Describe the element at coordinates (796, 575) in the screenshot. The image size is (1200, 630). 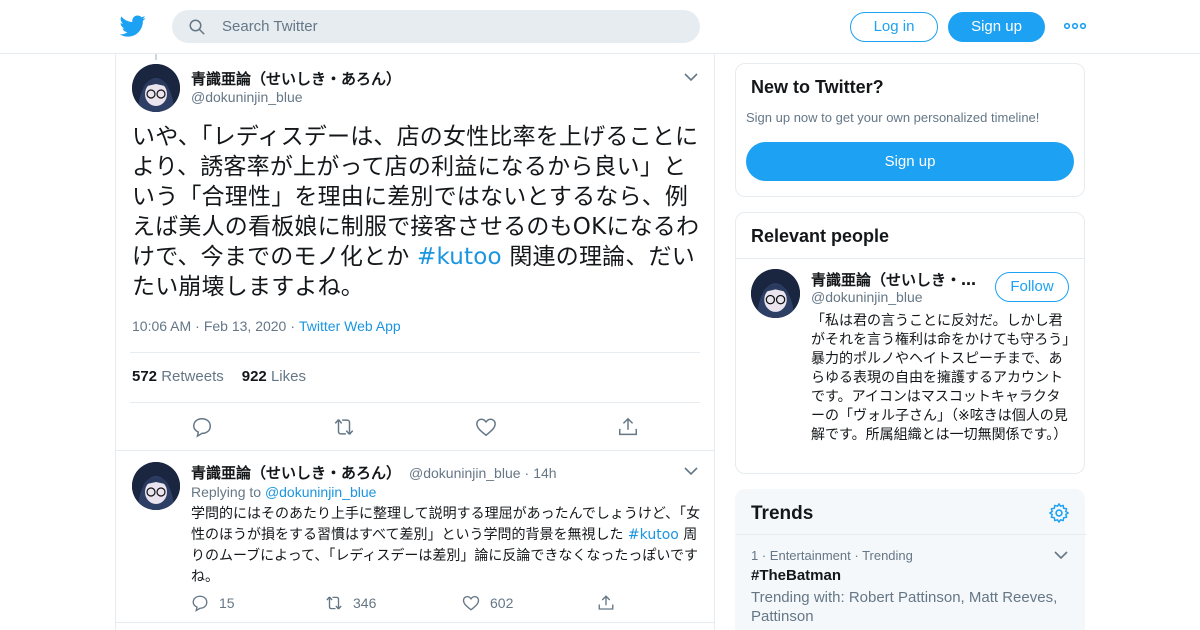
I see `trend-name: #TheBatman` at that location.